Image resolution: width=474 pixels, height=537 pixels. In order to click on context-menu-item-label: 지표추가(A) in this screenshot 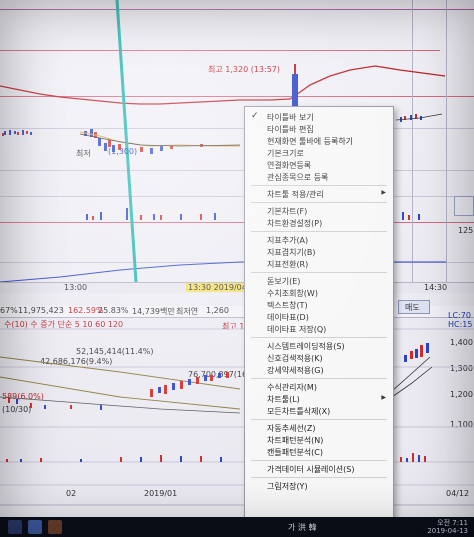, I will do `click(288, 240)`.